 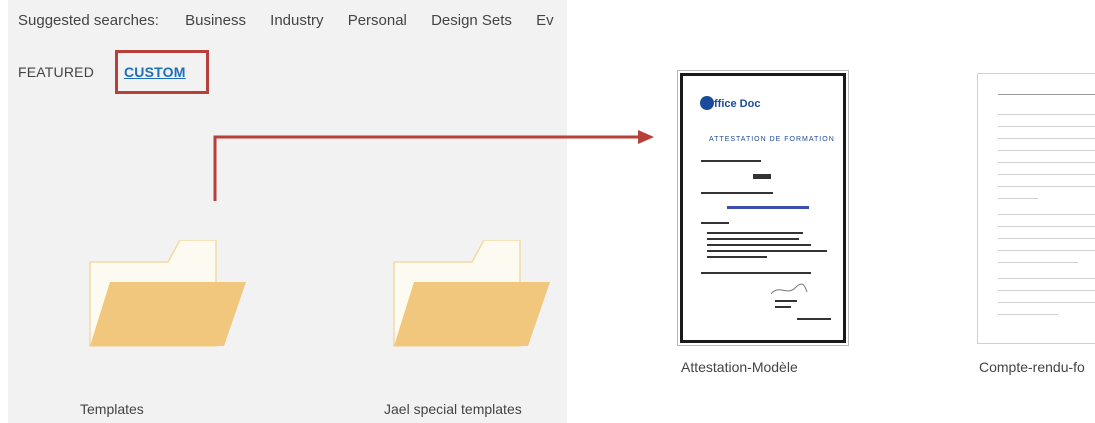 What do you see at coordinates (707, 103) in the screenshot?
I see `office-doc-logo-icon` at bounding box center [707, 103].